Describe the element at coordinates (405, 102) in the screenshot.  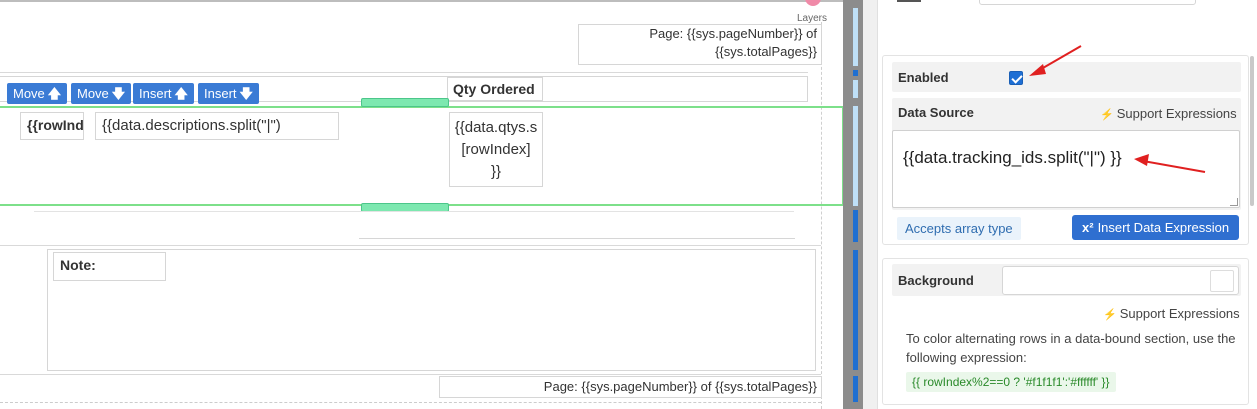
I see `resize-handle-top` at that location.